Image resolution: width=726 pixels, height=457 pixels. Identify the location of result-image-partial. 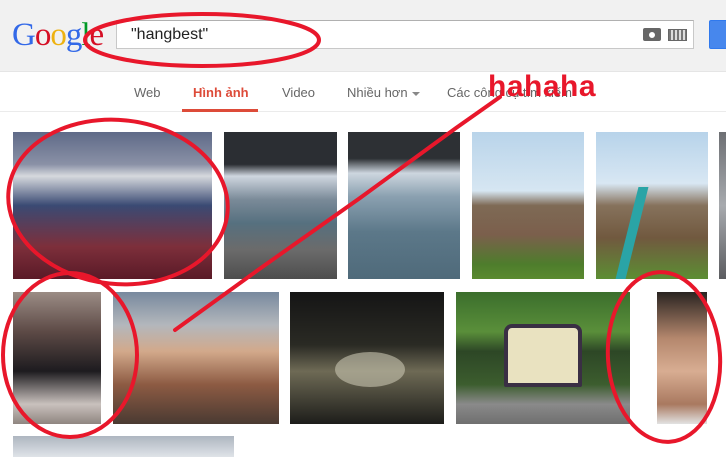
(722, 205).